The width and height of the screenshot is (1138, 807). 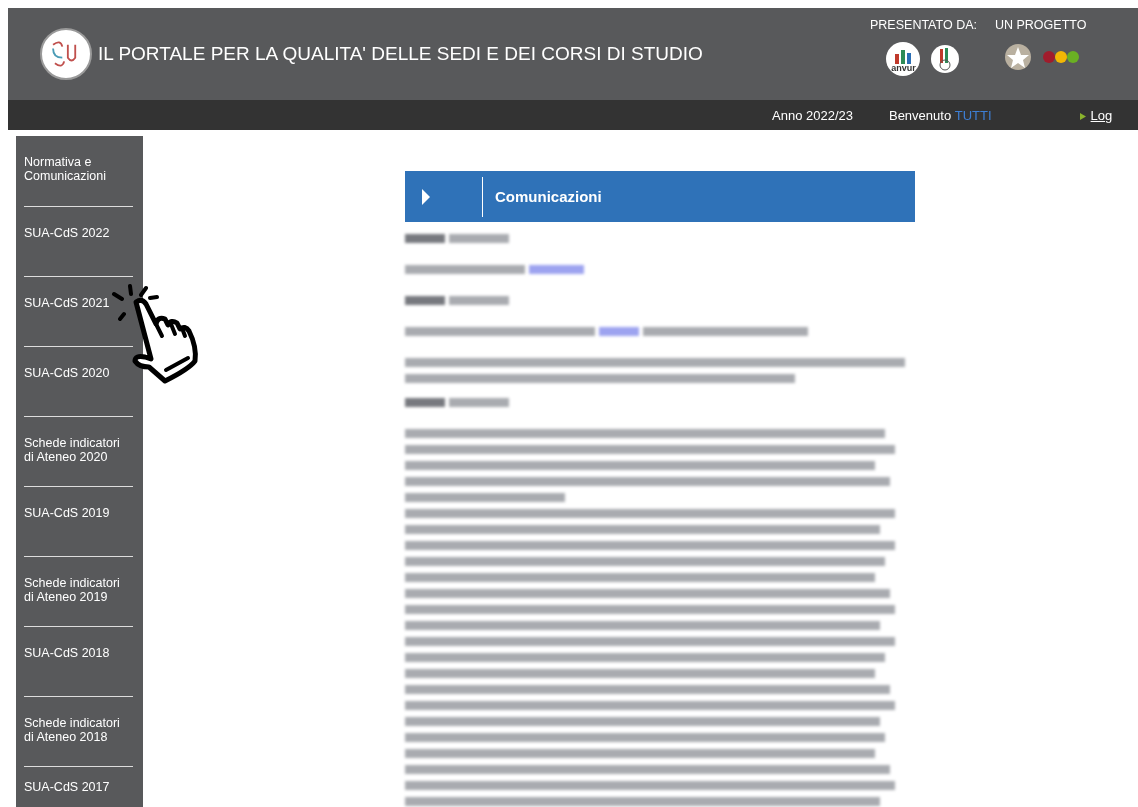 What do you see at coordinates (78, 171) in the screenshot?
I see `sidebar-item: Normativa e Comunicazioni` at bounding box center [78, 171].